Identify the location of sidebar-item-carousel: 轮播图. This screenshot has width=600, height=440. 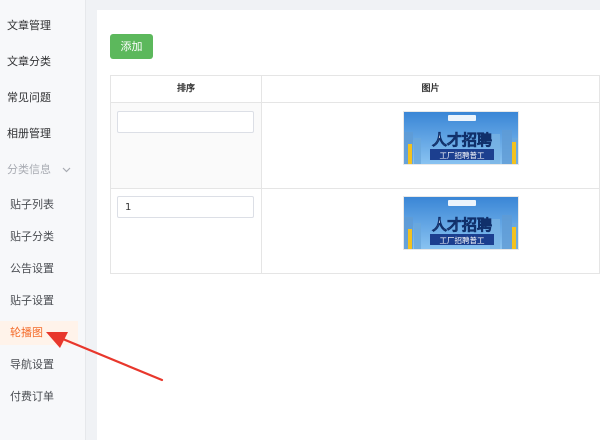
(39, 333).